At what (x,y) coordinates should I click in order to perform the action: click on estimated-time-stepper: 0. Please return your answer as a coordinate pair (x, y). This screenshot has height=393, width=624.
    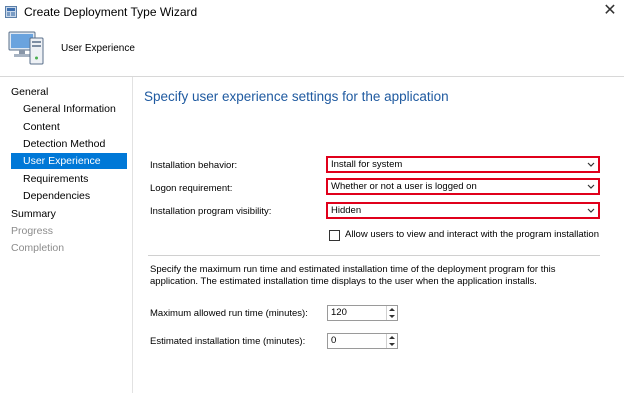
    Looking at the image, I should click on (362, 341).